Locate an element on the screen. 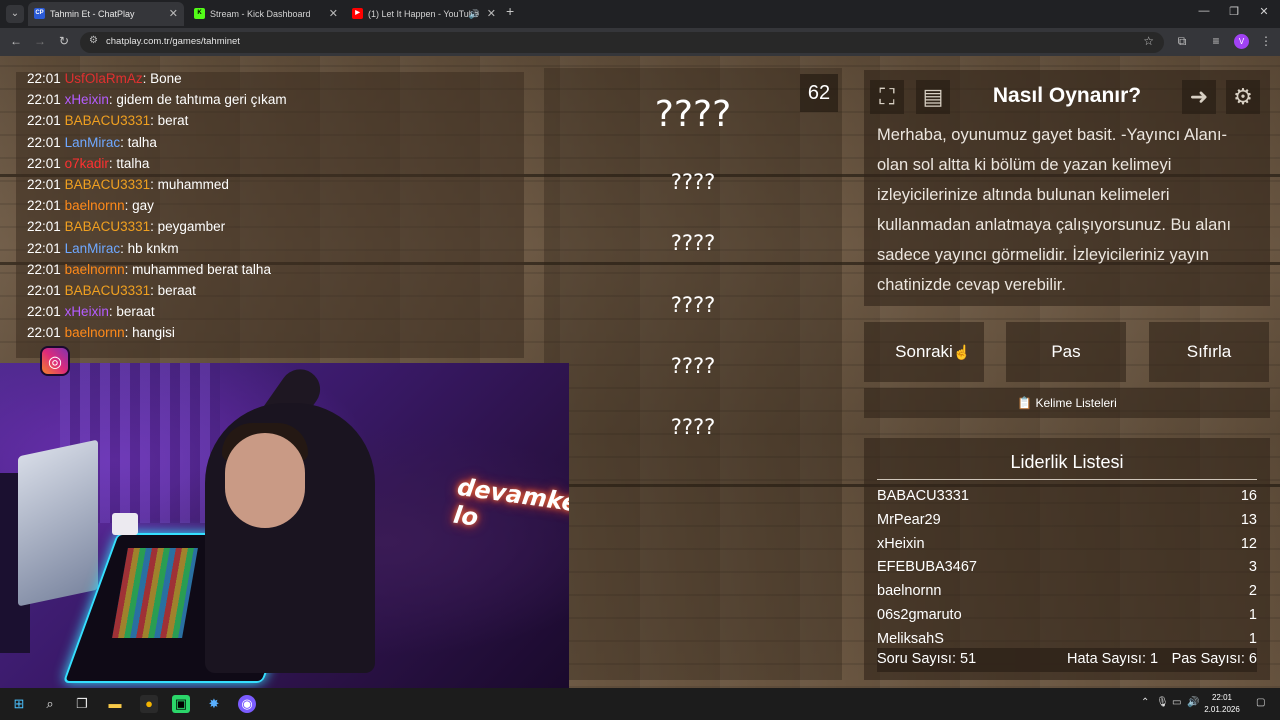 Image resolution: width=1280 pixels, height=720 pixels. how-to-play-title: Nasıl Oynanır? is located at coordinates (1067, 95).